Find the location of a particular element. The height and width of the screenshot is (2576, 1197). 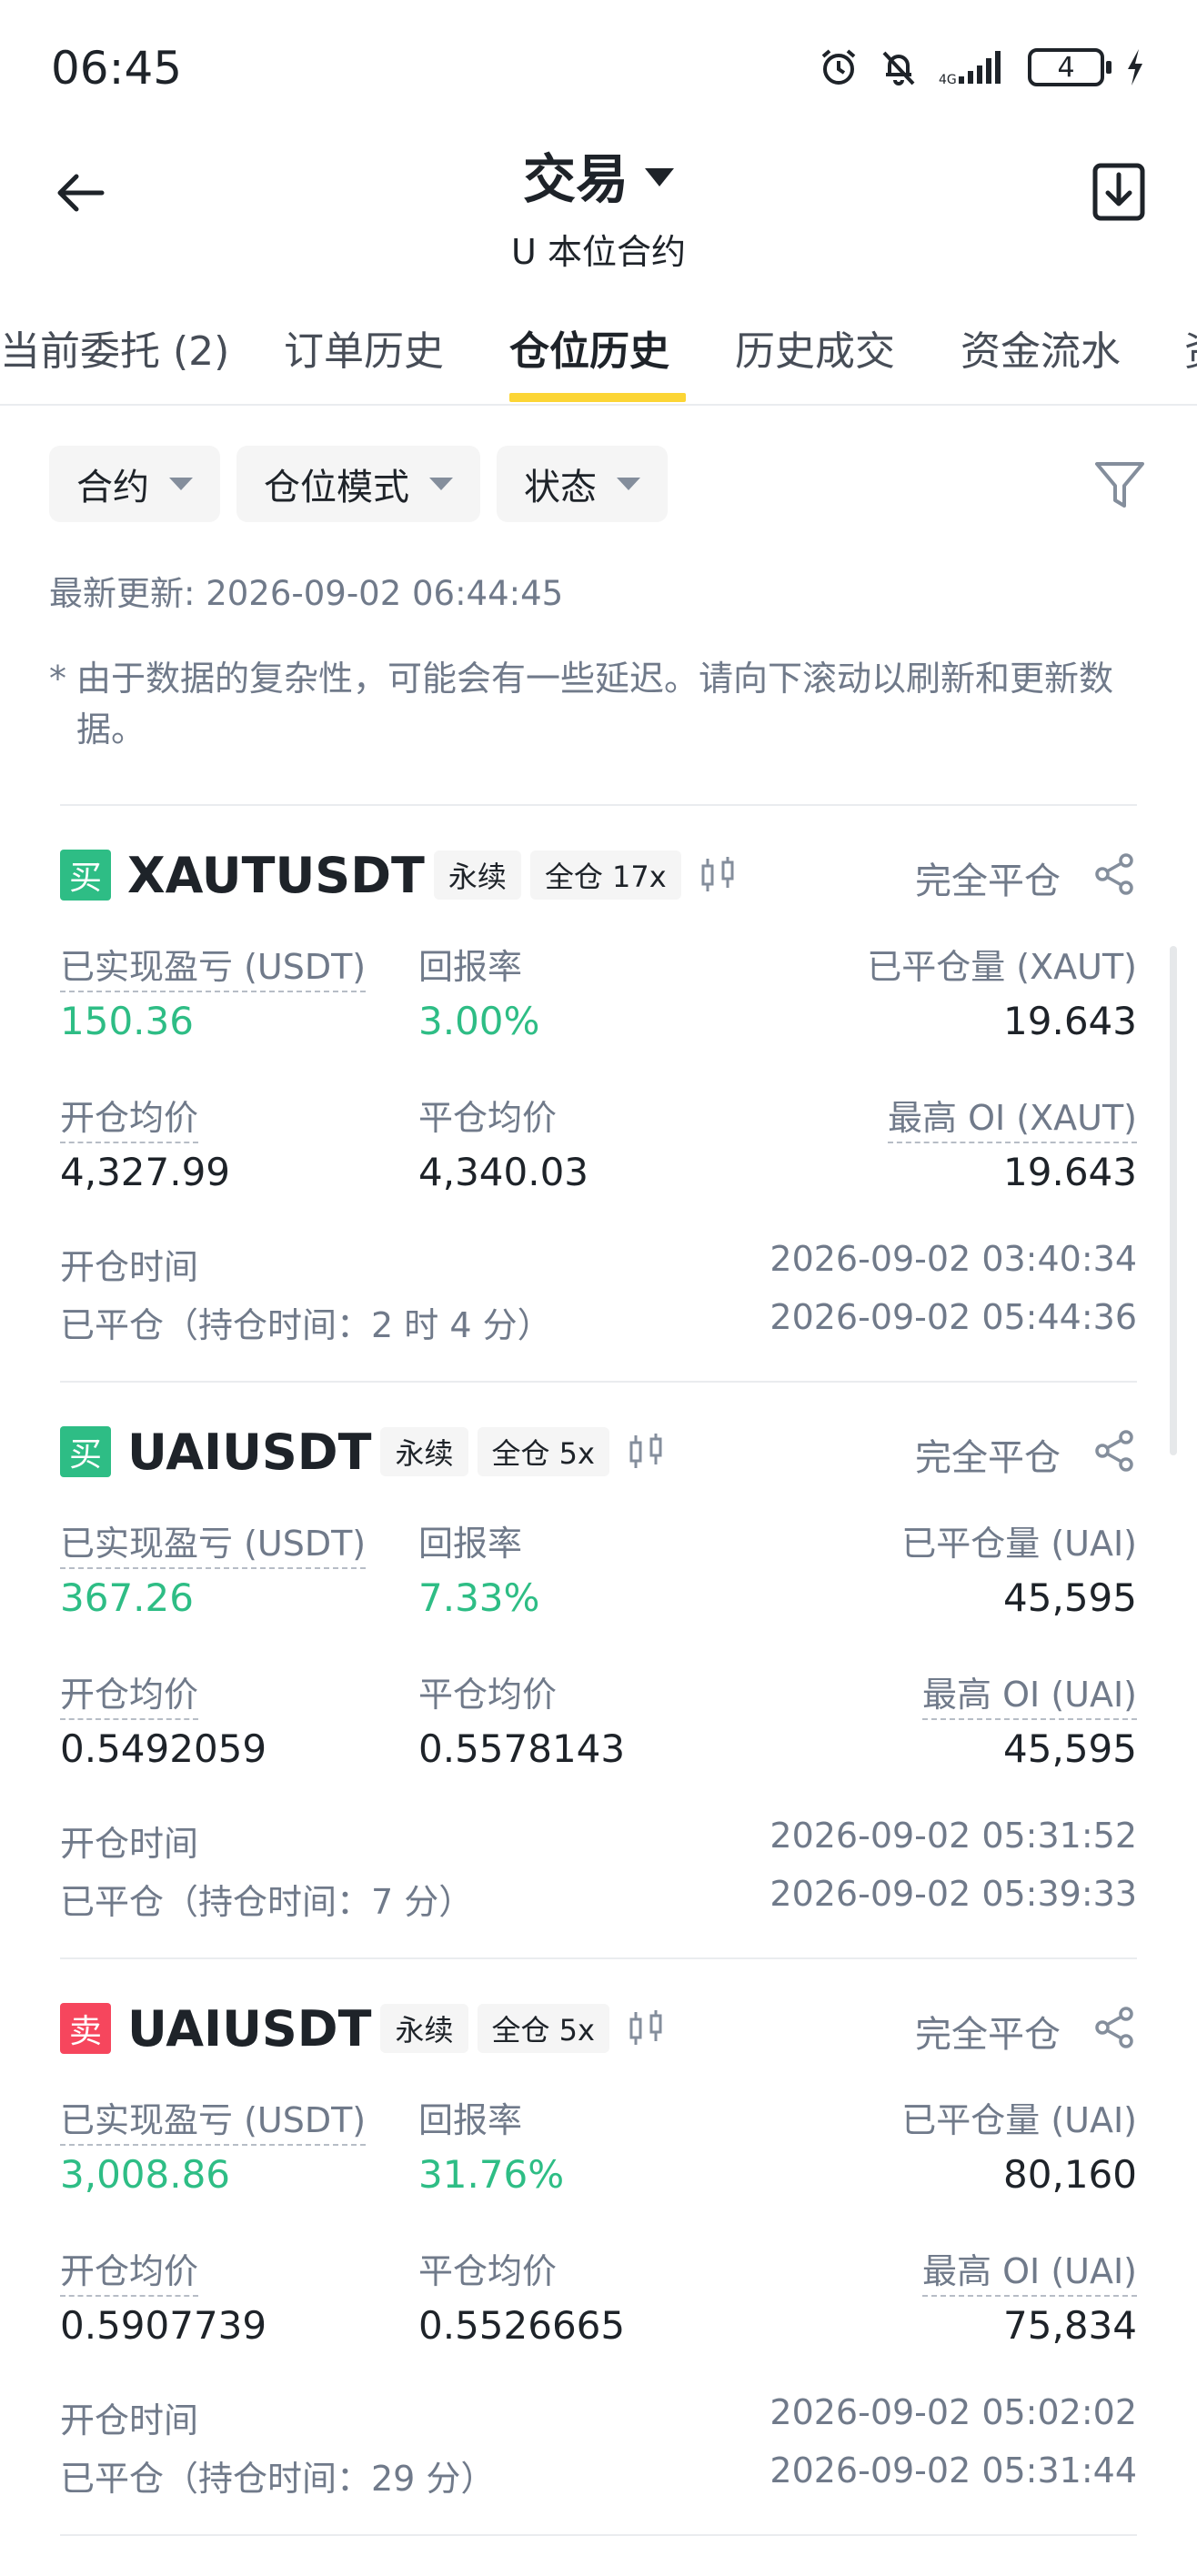

tab-bar: 当前委托 (2) 订单历史 仓位历史 历史成交 资金流水 资 is located at coordinates (598, 357).